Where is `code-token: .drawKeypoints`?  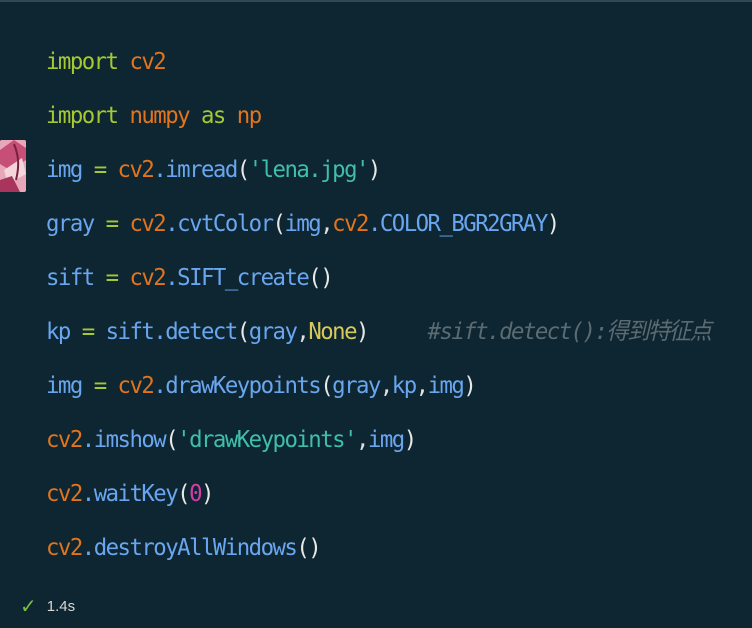
code-token: .drawKeypoints is located at coordinates (237, 385).